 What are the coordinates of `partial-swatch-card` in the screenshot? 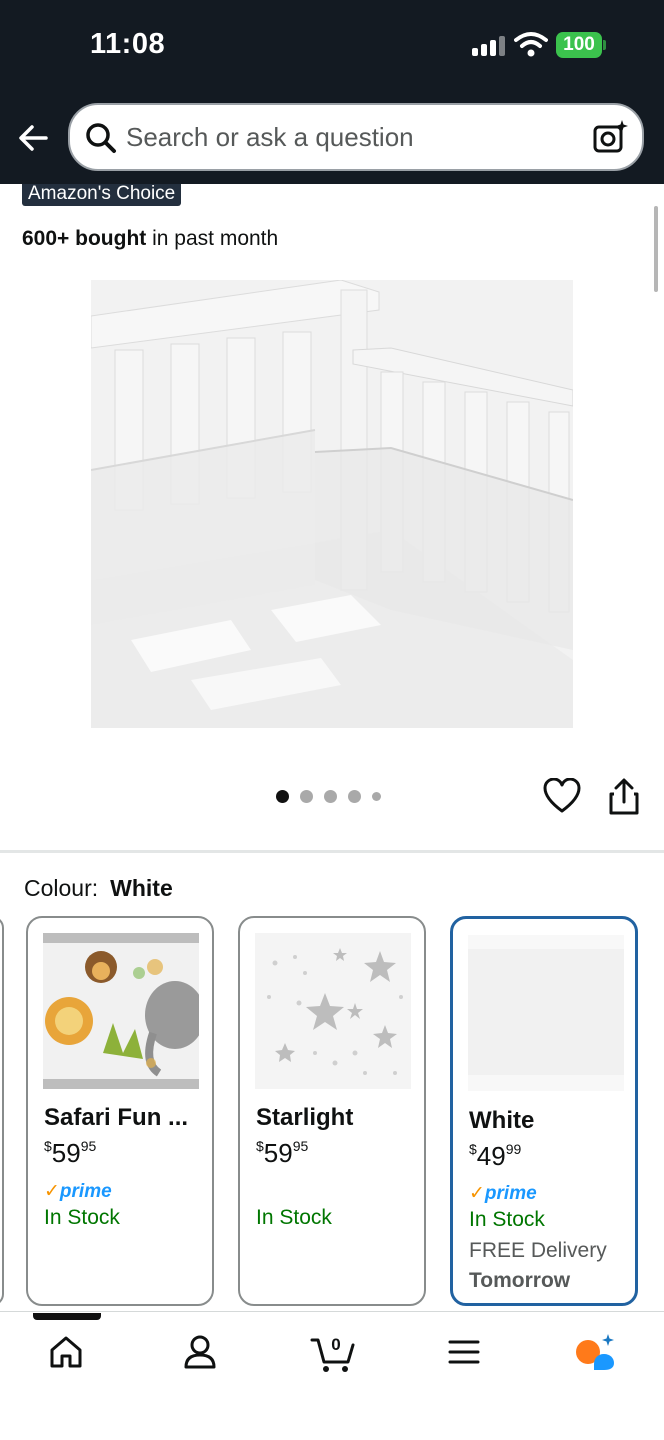 It's located at (2, 1111).